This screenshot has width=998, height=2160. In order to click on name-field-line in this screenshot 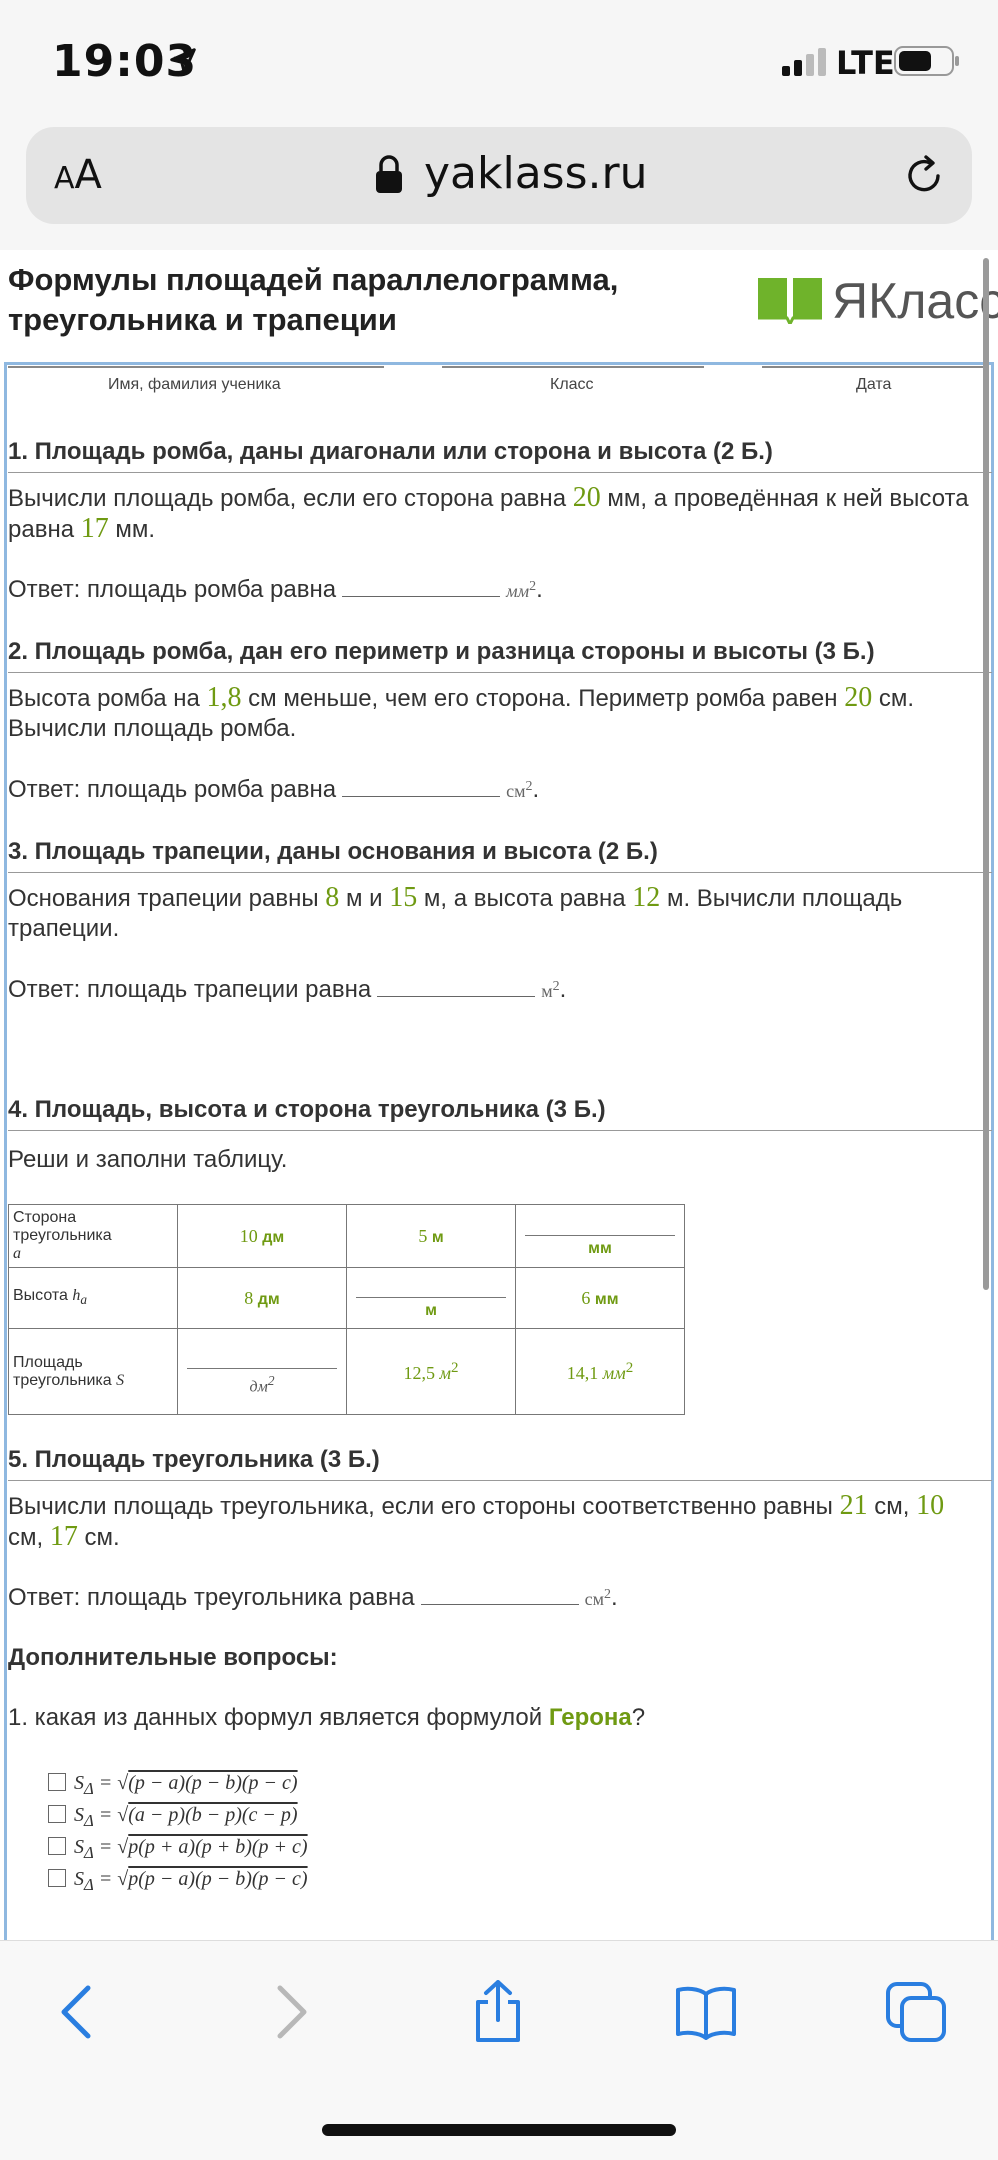, I will do `click(196, 367)`.